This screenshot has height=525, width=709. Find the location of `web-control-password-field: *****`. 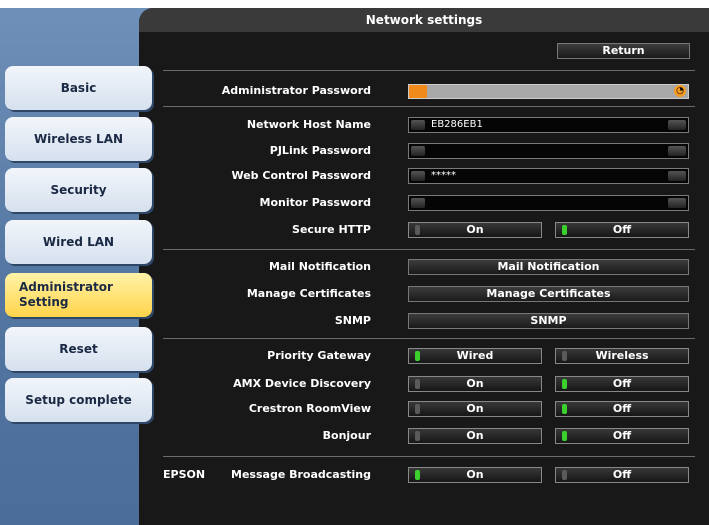

web-control-password-field: ***** is located at coordinates (548, 176).